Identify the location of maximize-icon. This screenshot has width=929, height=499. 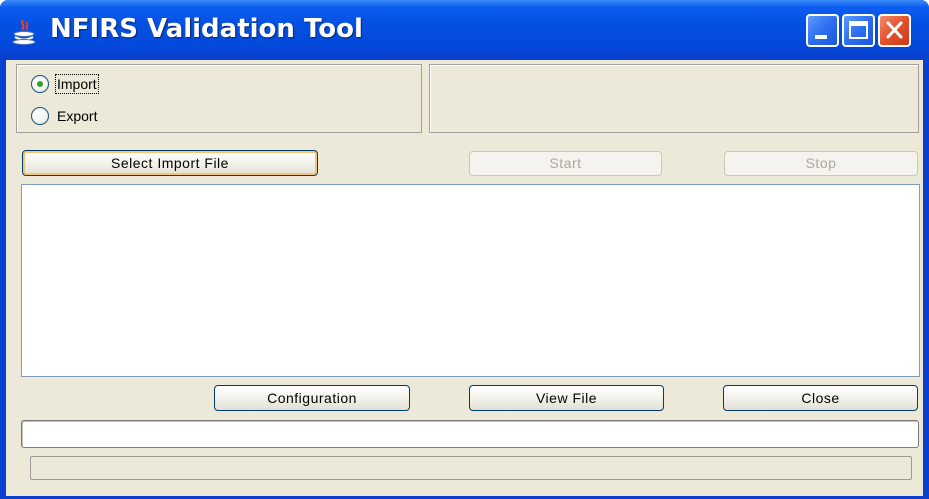
(858, 30).